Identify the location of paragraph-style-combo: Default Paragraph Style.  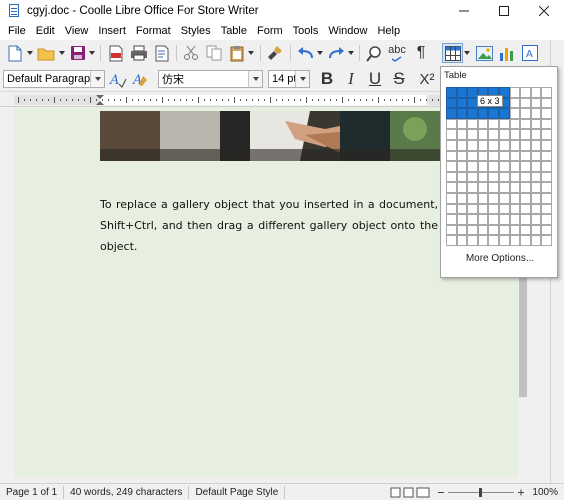
(54, 79).